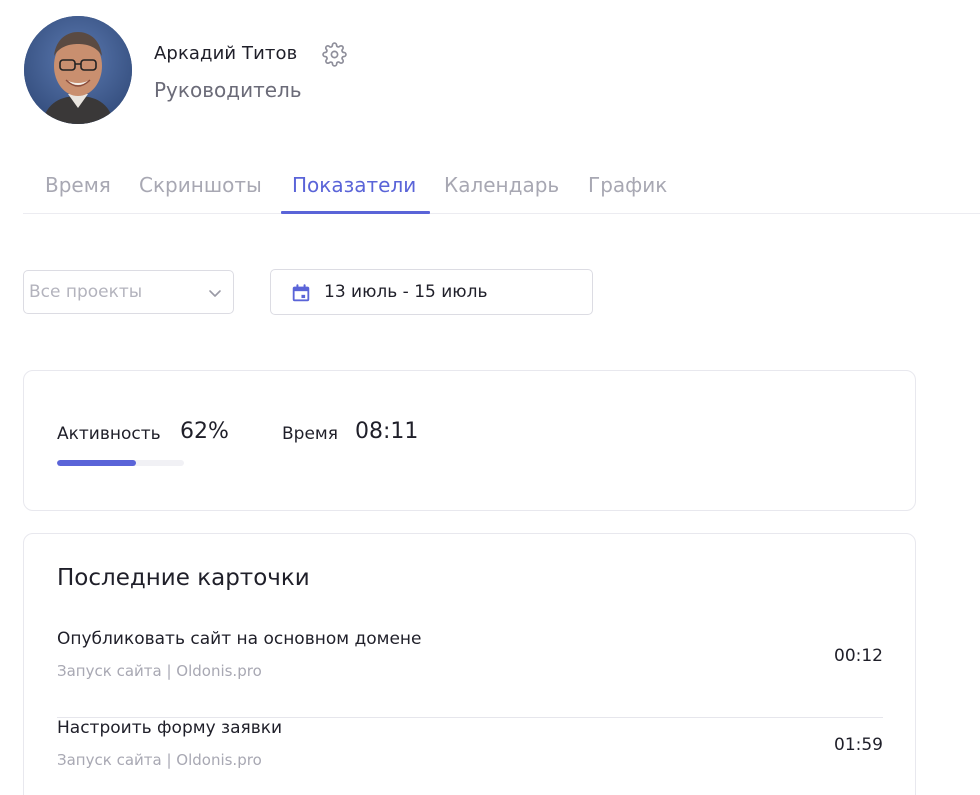 Image resolution: width=980 pixels, height=795 pixels. Describe the element at coordinates (86, 292) in the screenshot. I see `project-select-value: Все проекты` at that location.